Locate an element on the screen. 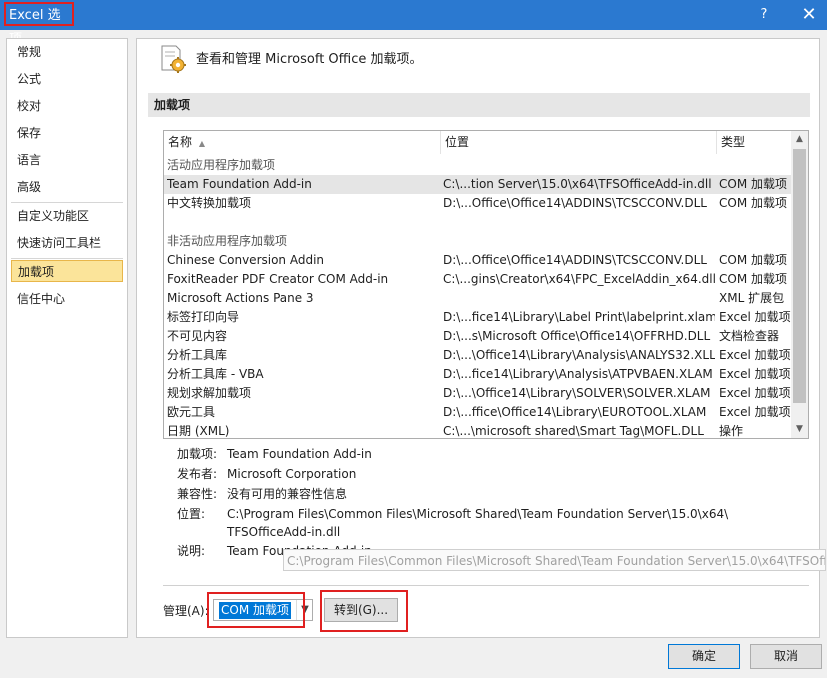  row-type: 操作 is located at coordinates (731, 431).